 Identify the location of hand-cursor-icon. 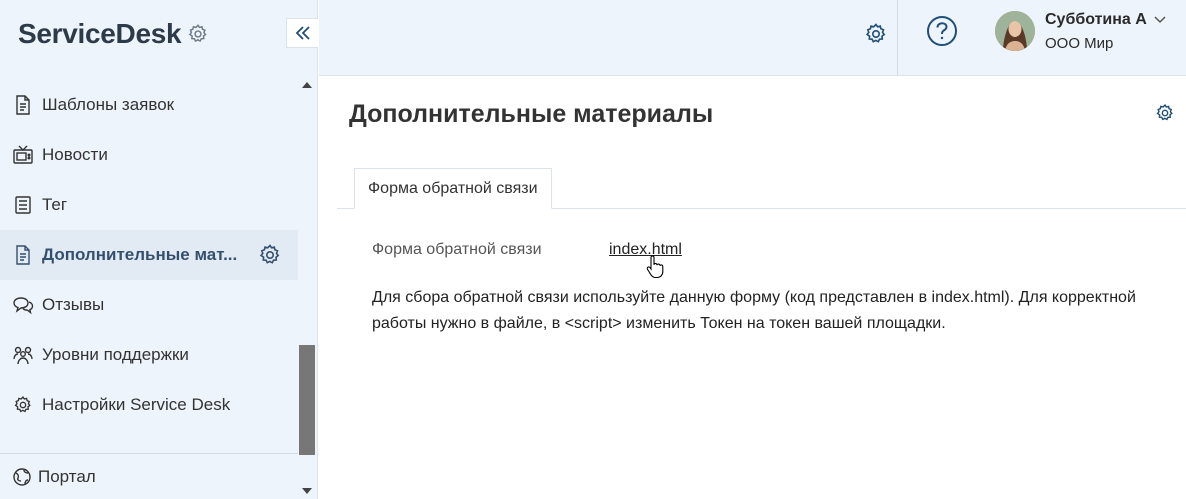
(655, 267).